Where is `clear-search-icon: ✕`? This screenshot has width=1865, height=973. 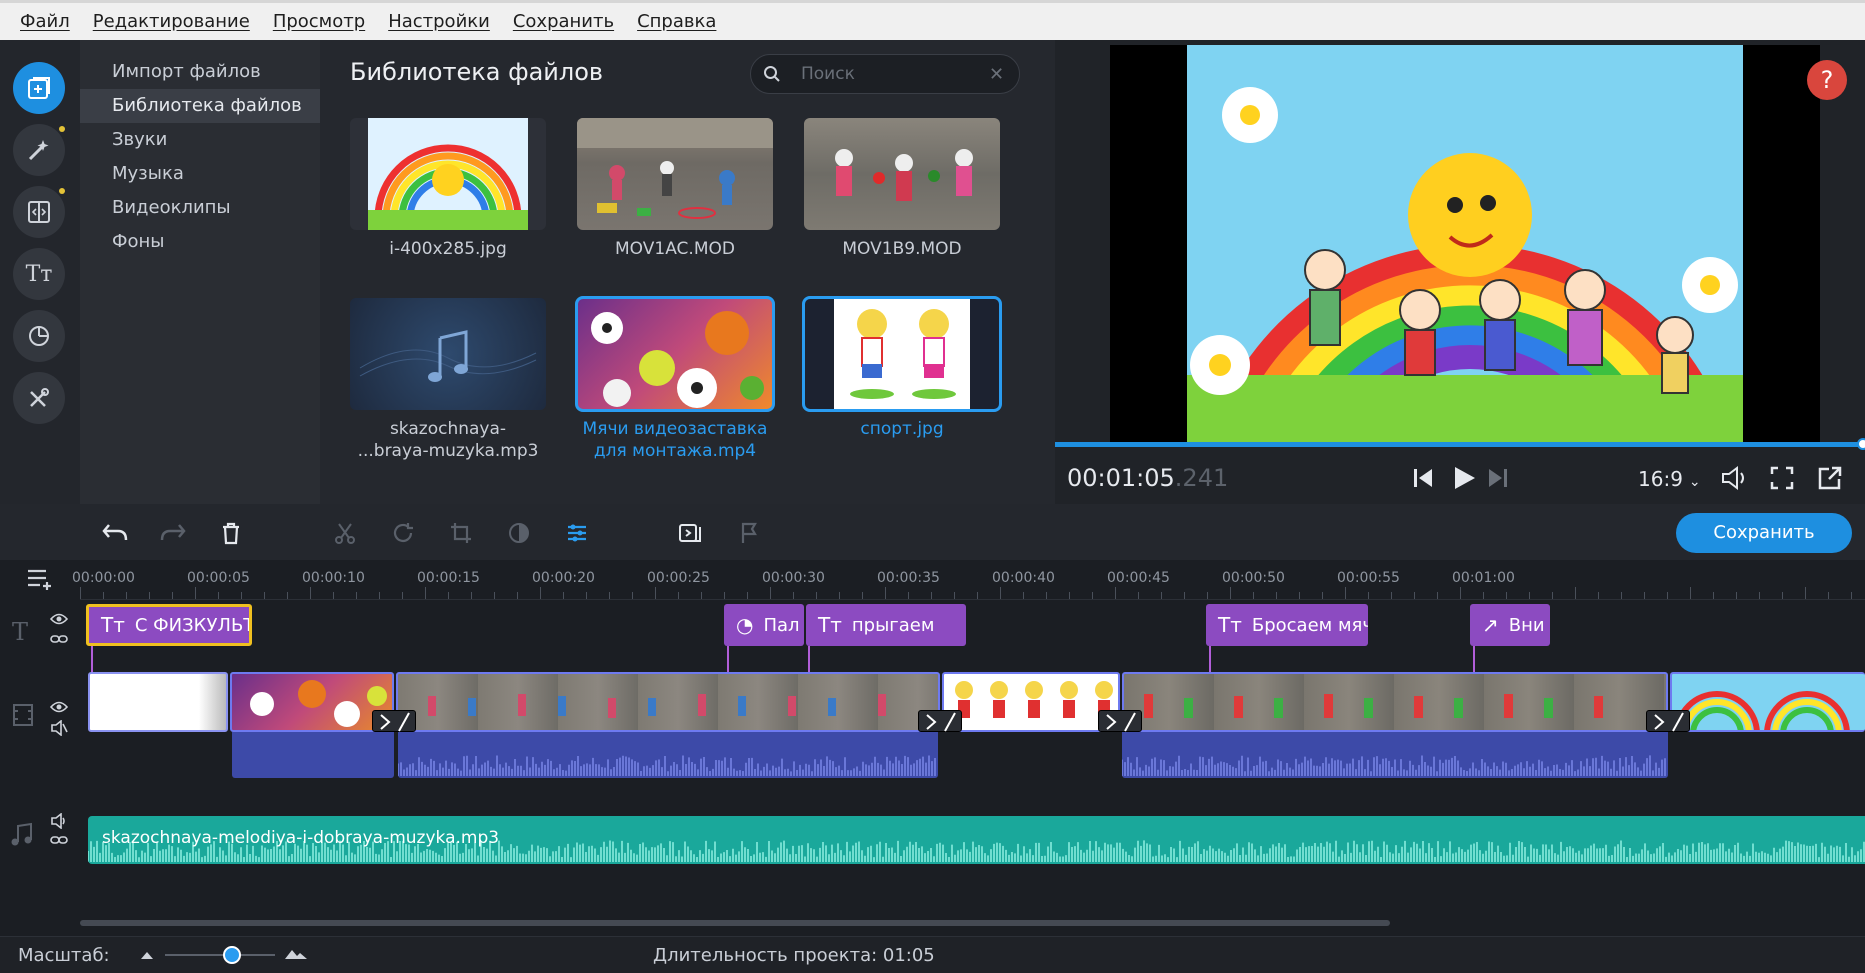
clear-search-icon: ✕ is located at coordinates (996, 74).